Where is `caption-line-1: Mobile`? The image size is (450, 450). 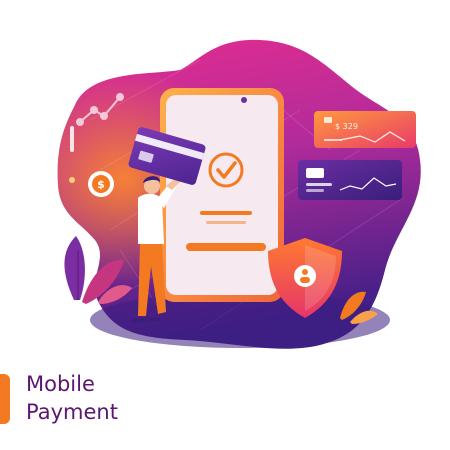
caption-line-1: Mobile is located at coordinates (60, 384).